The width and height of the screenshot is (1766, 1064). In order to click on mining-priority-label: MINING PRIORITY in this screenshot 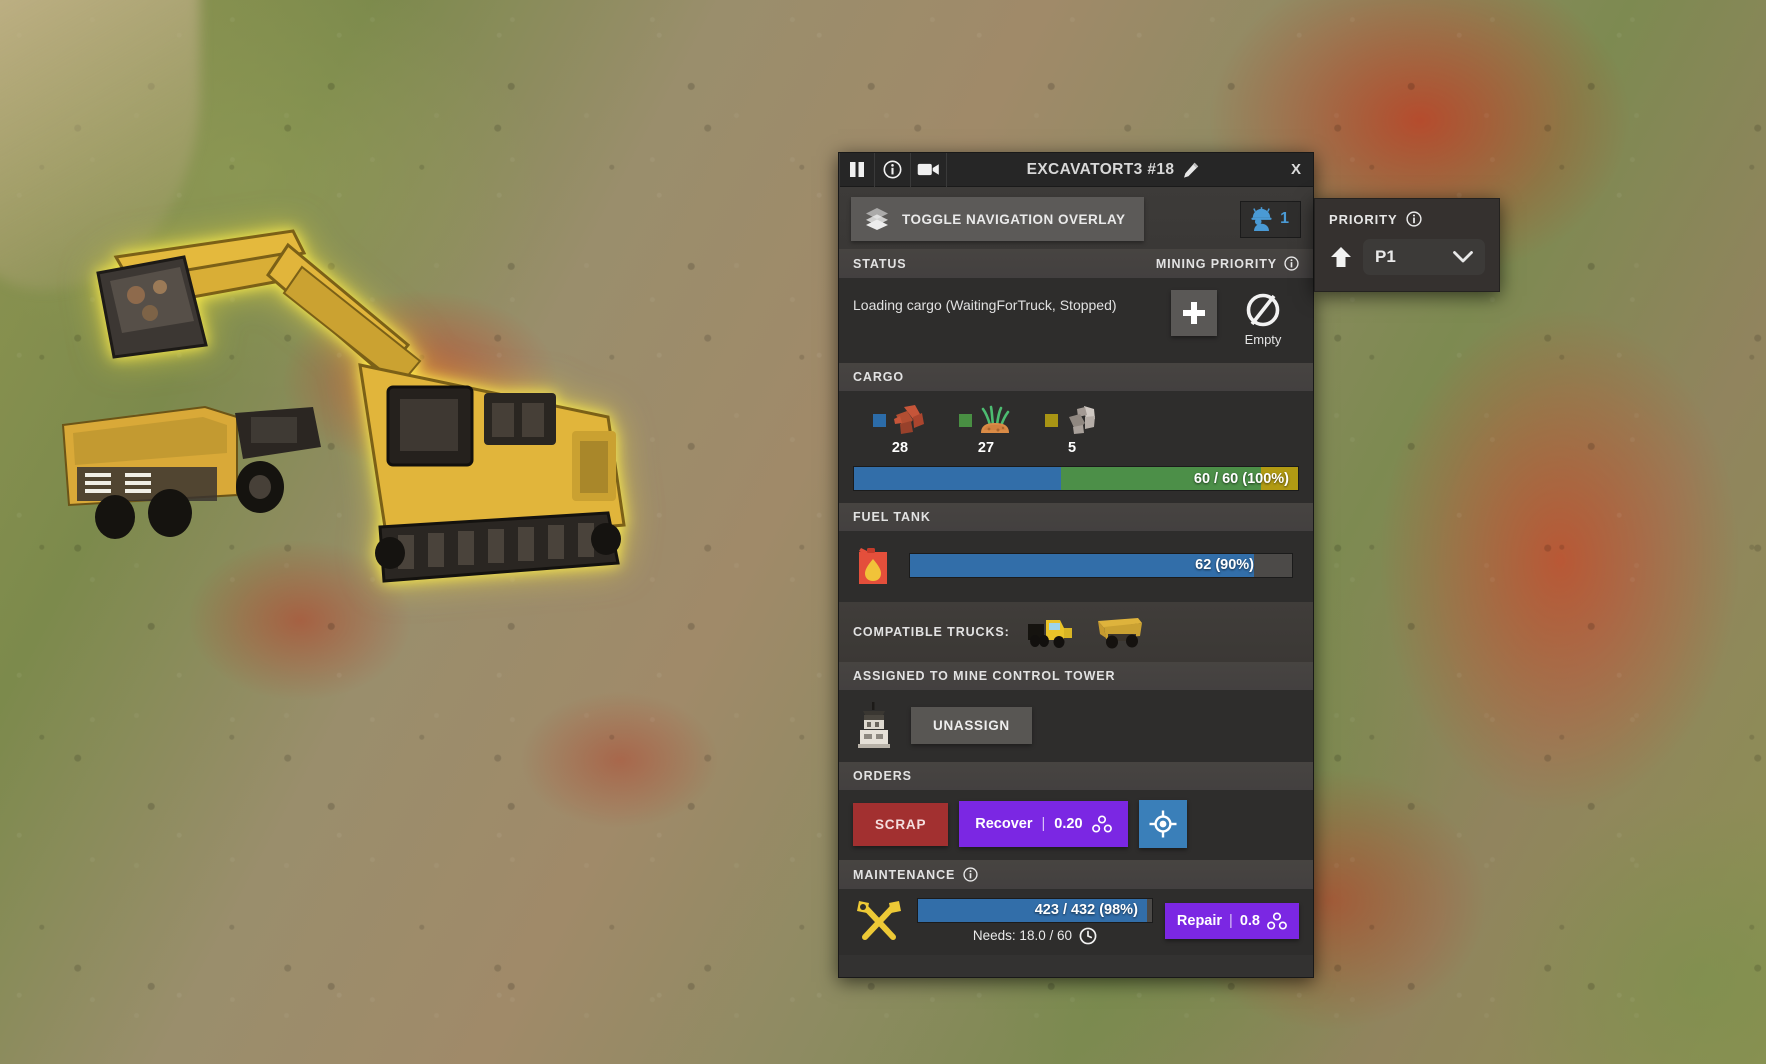, I will do `click(1216, 263)`.